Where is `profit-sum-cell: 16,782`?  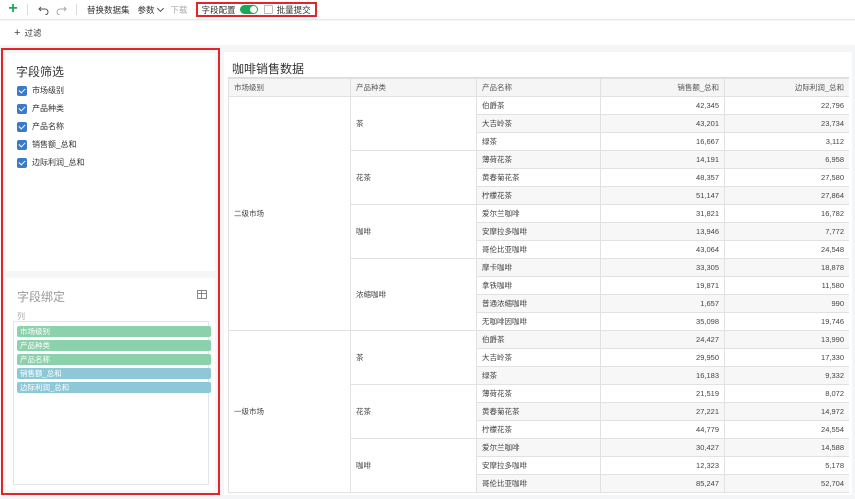
profit-sum-cell: 16,782 is located at coordinates (786, 213).